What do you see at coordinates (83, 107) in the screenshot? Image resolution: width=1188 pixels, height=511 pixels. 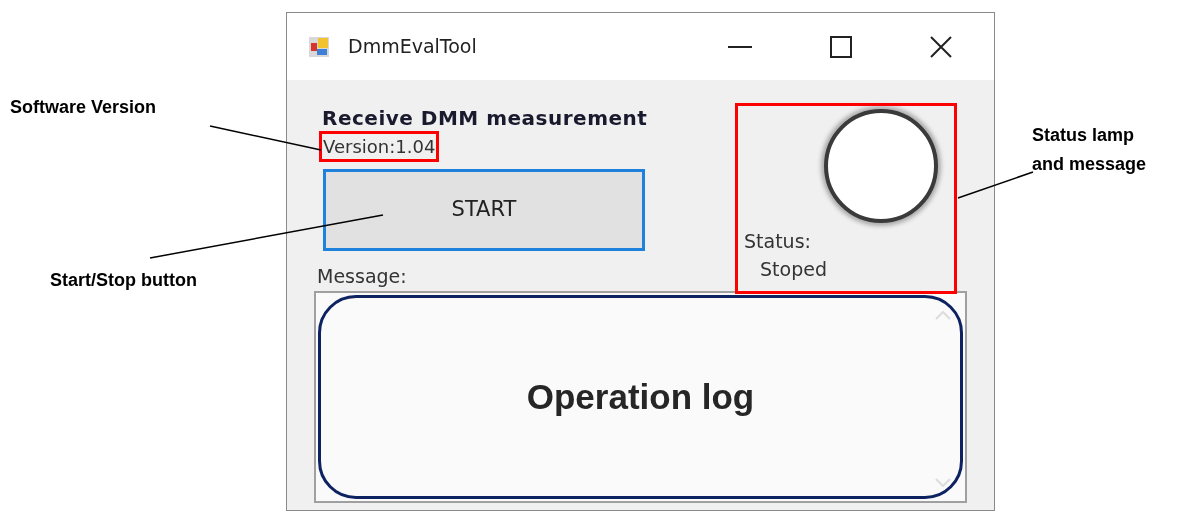 I see `annotation-label: Software Version` at bounding box center [83, 107].